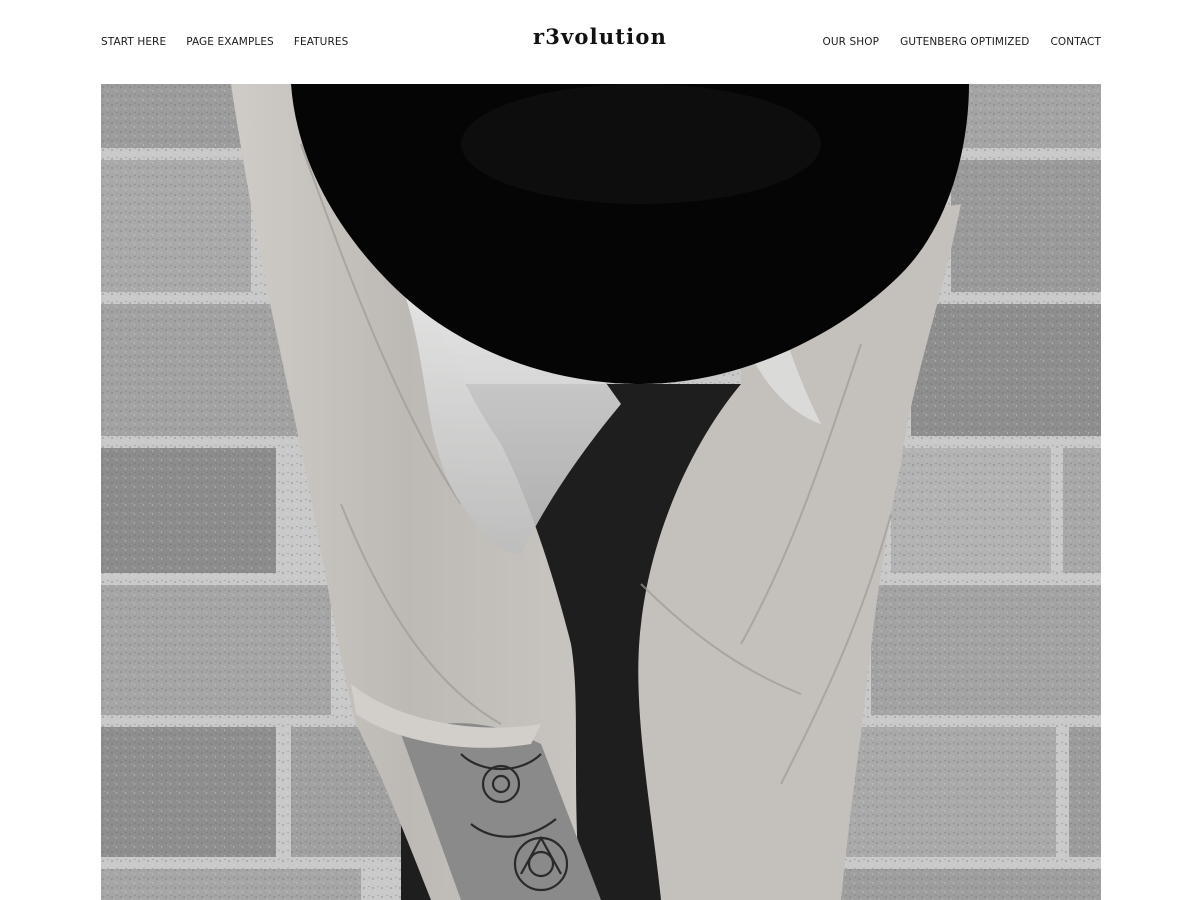  I want to click on nav-link-features: FEATURES, so click(321, 42).